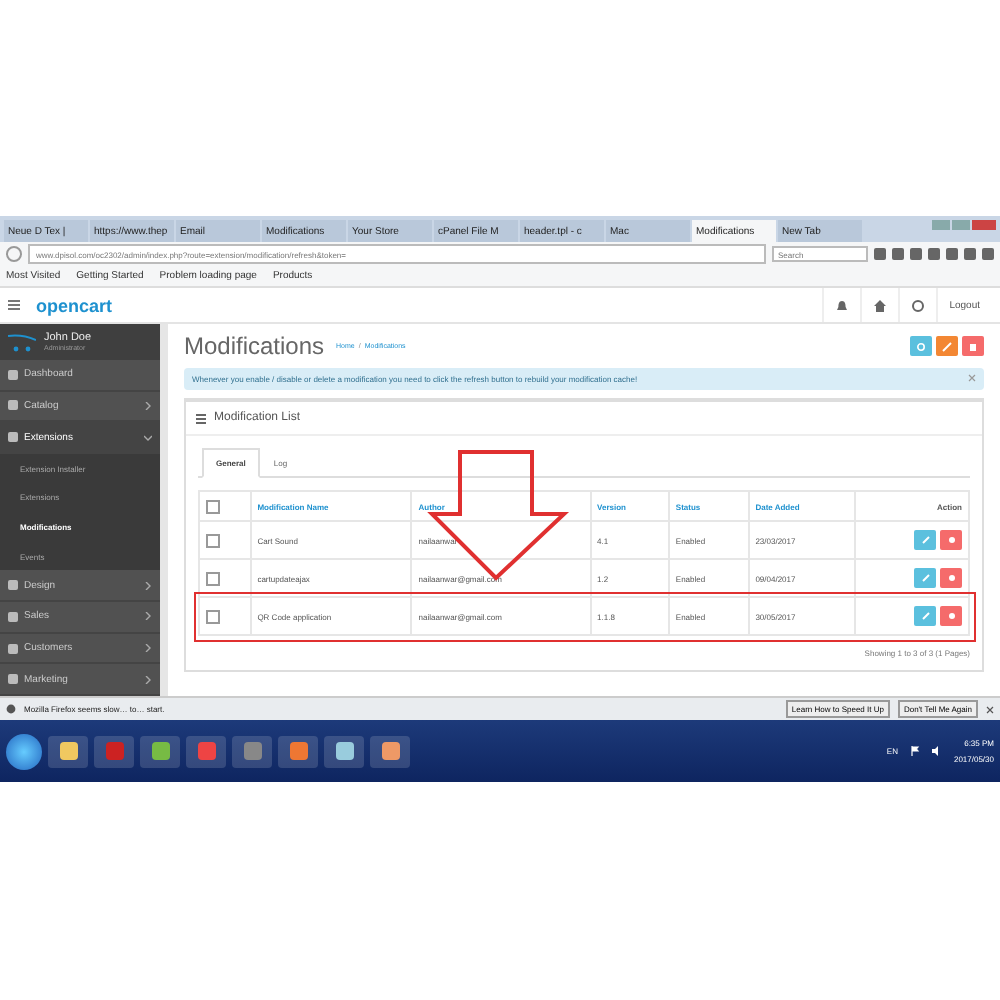 The height and width of the screenshot is (1000, 1000). I want to click on refresh-button, so click(921, 346).